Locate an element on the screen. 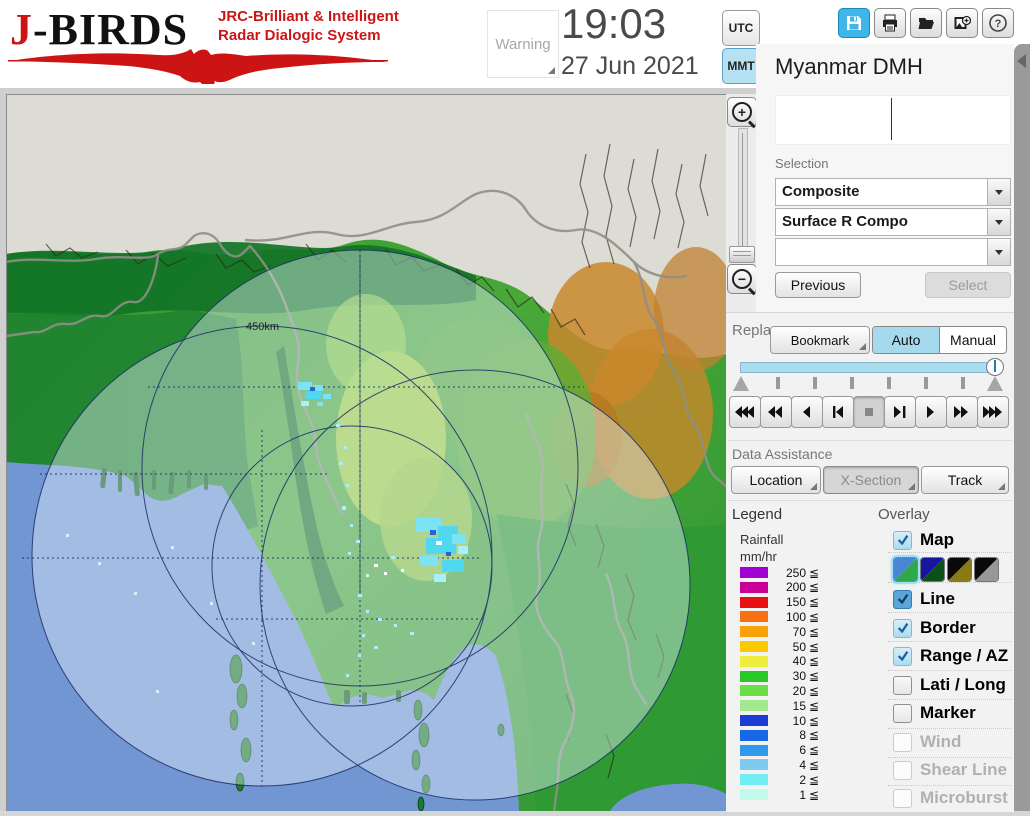 This screenshot has height=816, width=1030. overlay-item-map: Map is located at coordinates (923, 540).